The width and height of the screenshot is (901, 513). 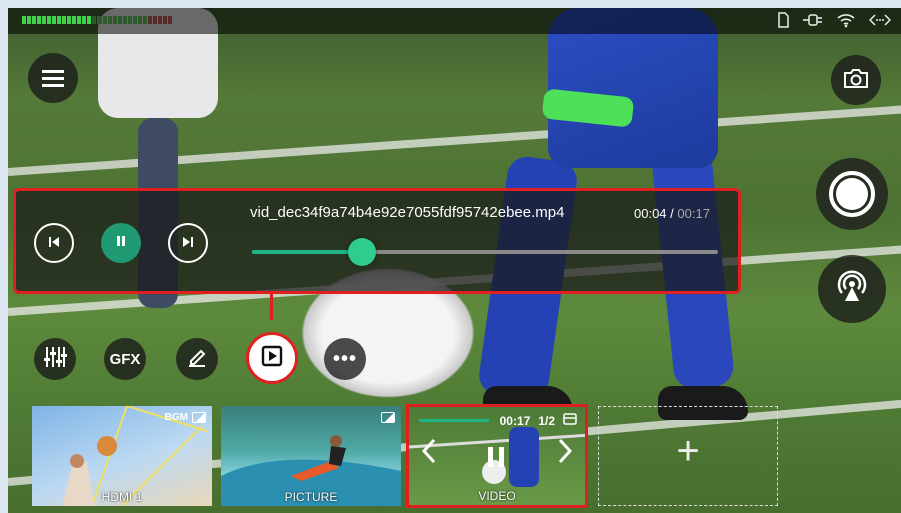 I want to click on panel-connector, so click(x=271, y=307).